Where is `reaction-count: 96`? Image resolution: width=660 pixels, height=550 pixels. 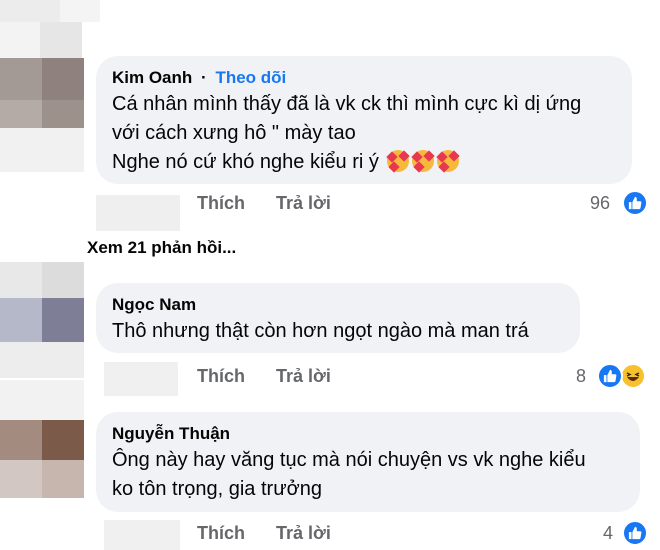
reaction-count: 96 is located at coordinates (600, 203).